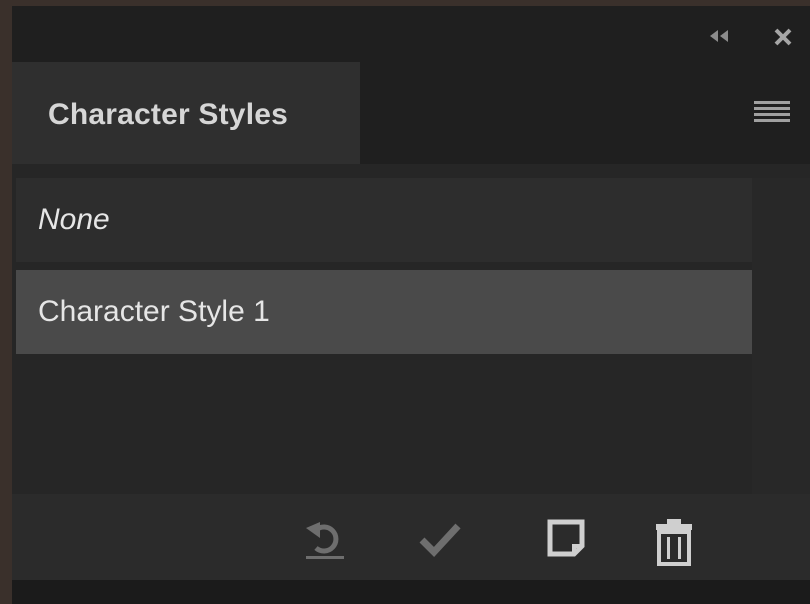  I want to click on checkmark-icon, so click(440, 540).